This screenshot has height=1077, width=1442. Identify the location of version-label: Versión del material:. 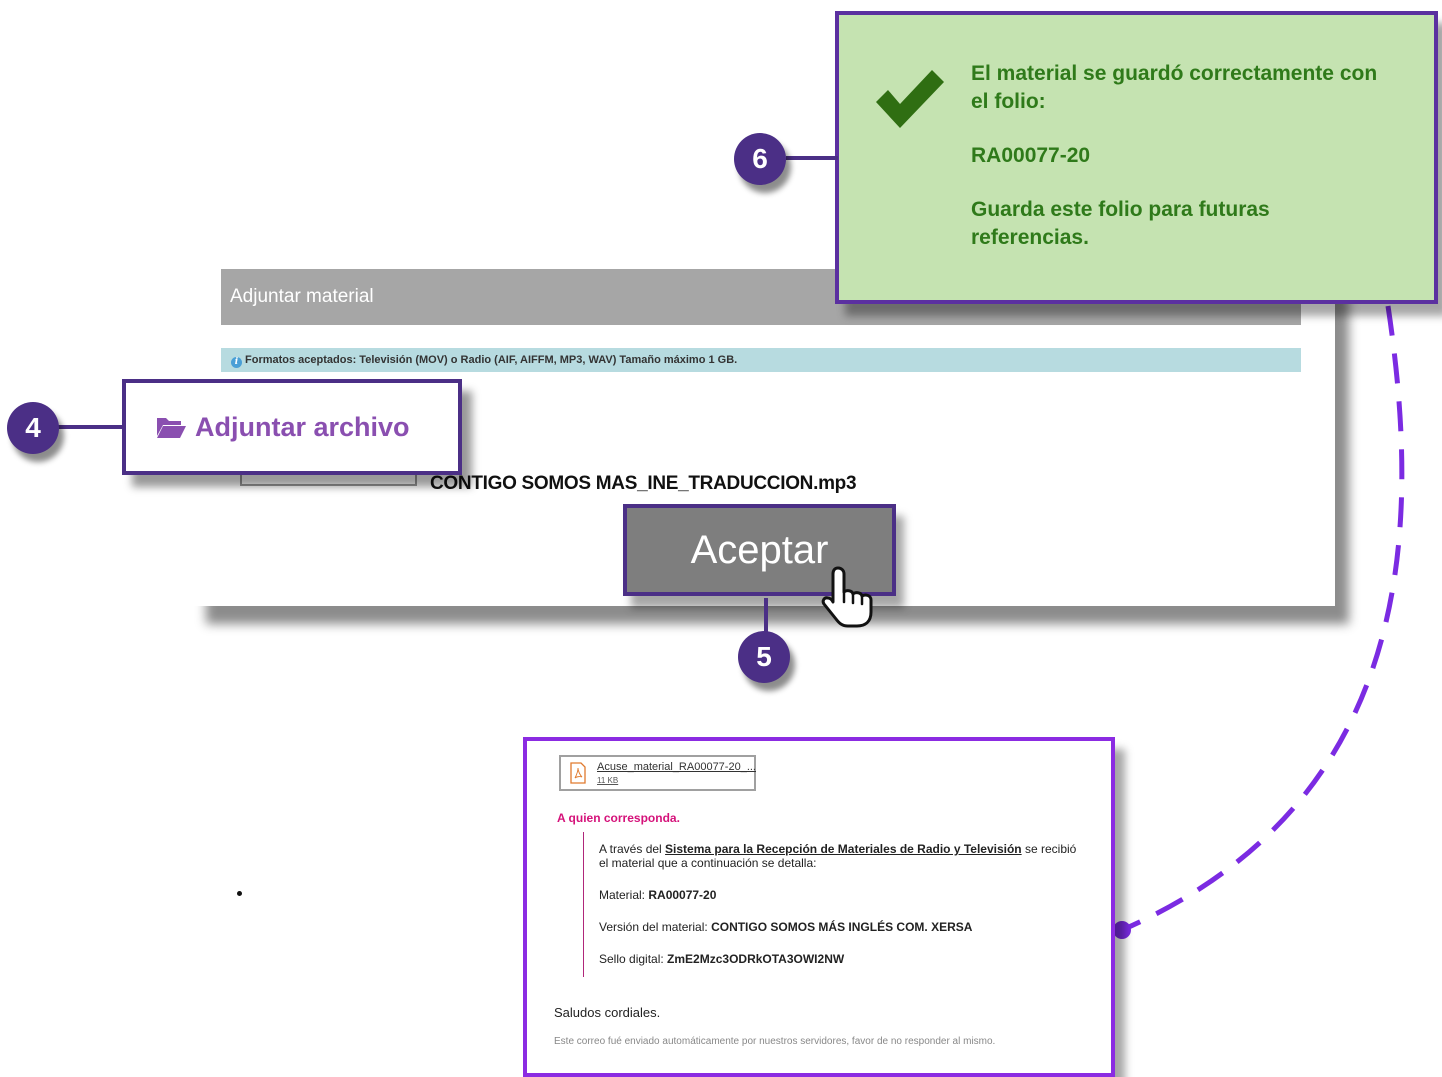
(655, 927).